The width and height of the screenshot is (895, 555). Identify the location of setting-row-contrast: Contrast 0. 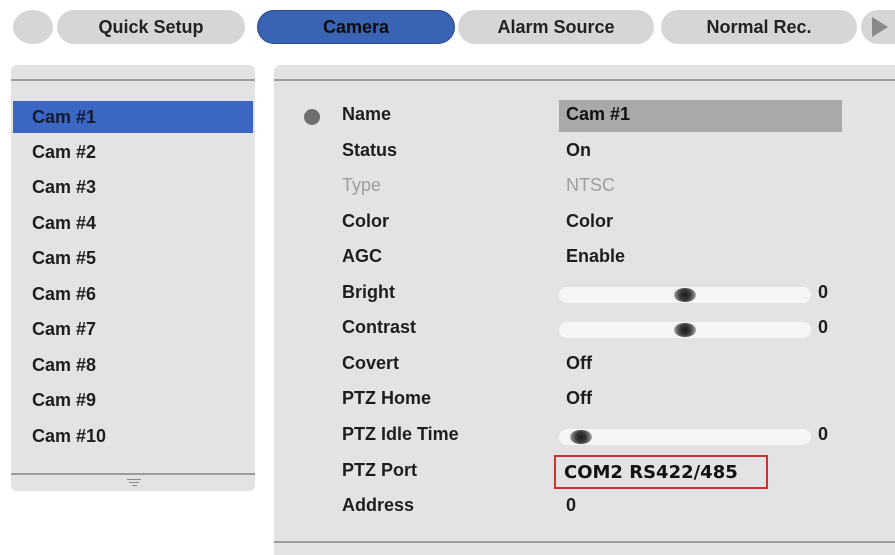
(584, 329).